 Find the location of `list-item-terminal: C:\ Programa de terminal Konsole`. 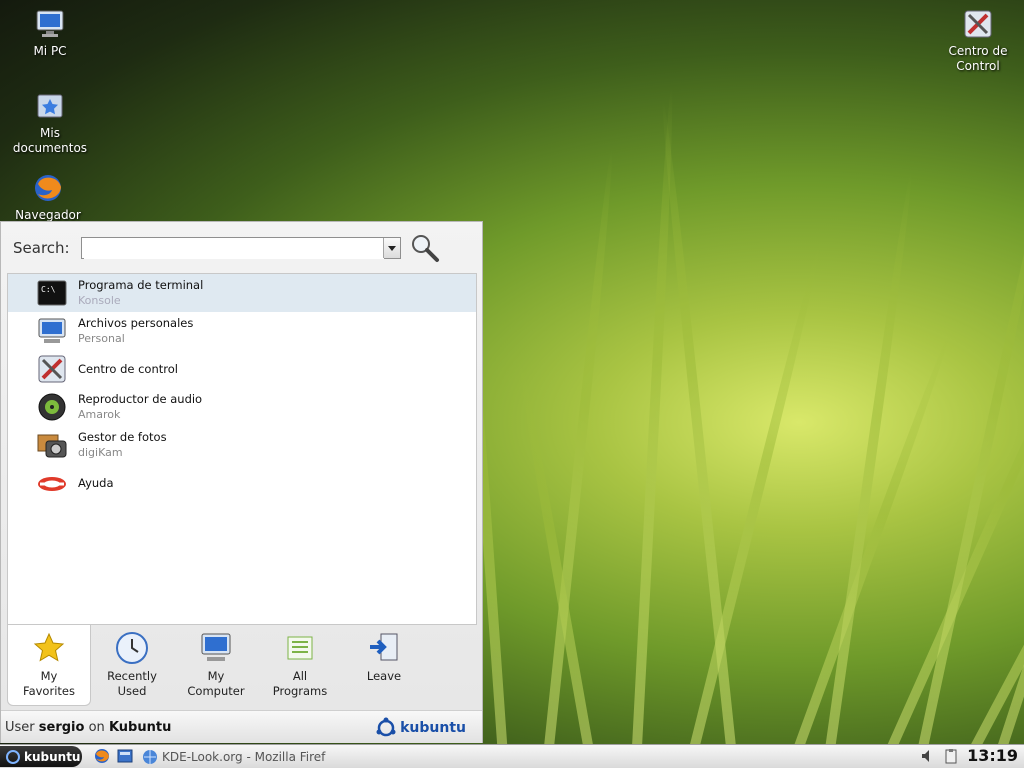

list-item-terminal: C:\ Programa de terminal Konsole is located at coordinates (242, 293).